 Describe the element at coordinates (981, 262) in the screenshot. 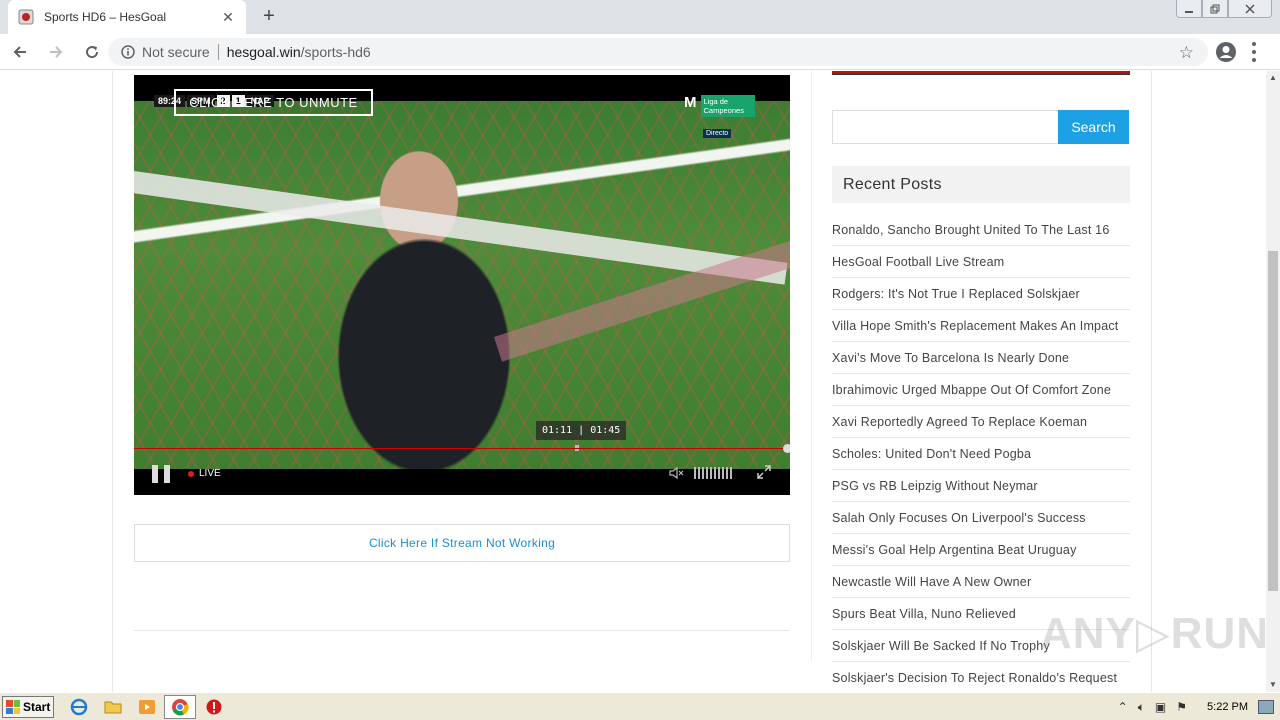

I see `recent-post-link: HesGoal Football Live Stream` at that location.